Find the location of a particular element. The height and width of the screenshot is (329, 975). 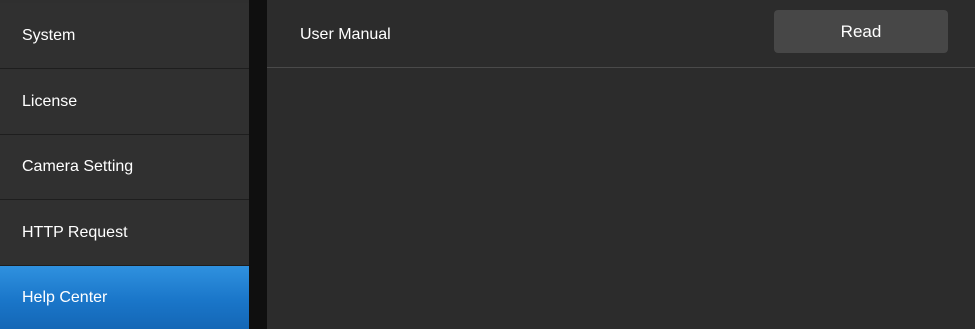

sidebar-item-label: Help Center is located at coordinates (65, 297).